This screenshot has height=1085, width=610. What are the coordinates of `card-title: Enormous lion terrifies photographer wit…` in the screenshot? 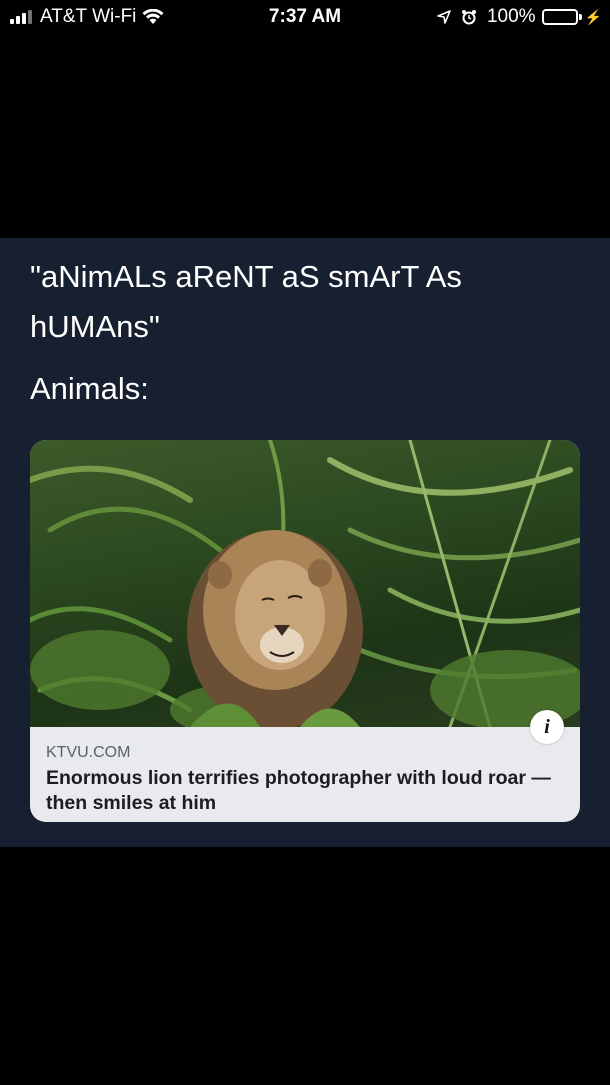 It's located at (308, 791).